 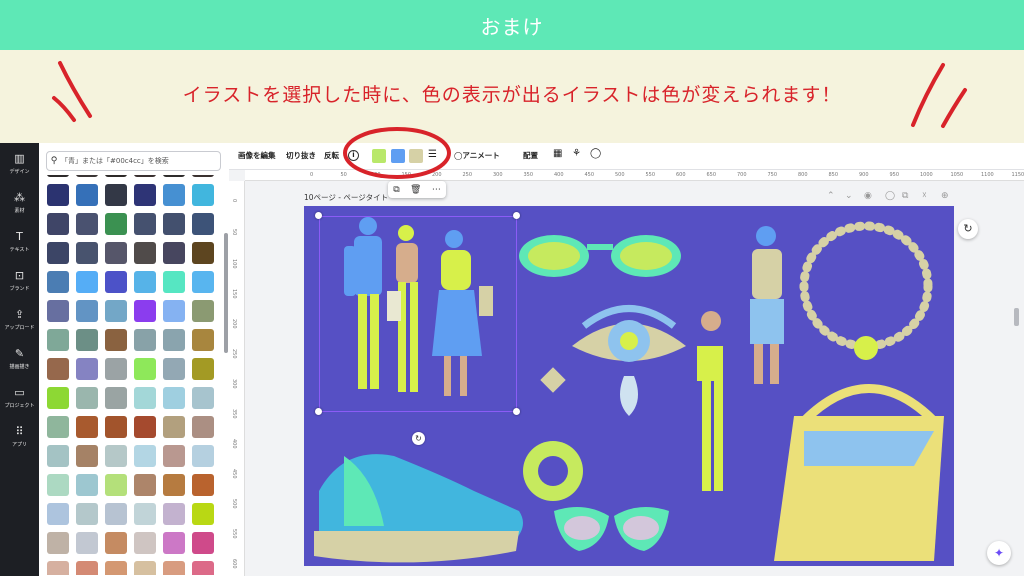 What do you see at coordinates (516, 215) in the screenshot?
I see `resize-handle-top-right` at bounding box center [516, 215].